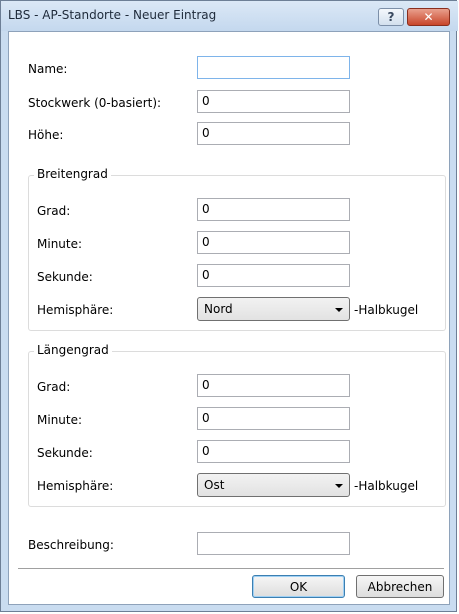 The image size is (459, 614). What do you see at coordinates (386, 310) in the screenshot?
I see `latitude-hemisphere-suffix: -Halbkugel` at bounding box center [386, 310].